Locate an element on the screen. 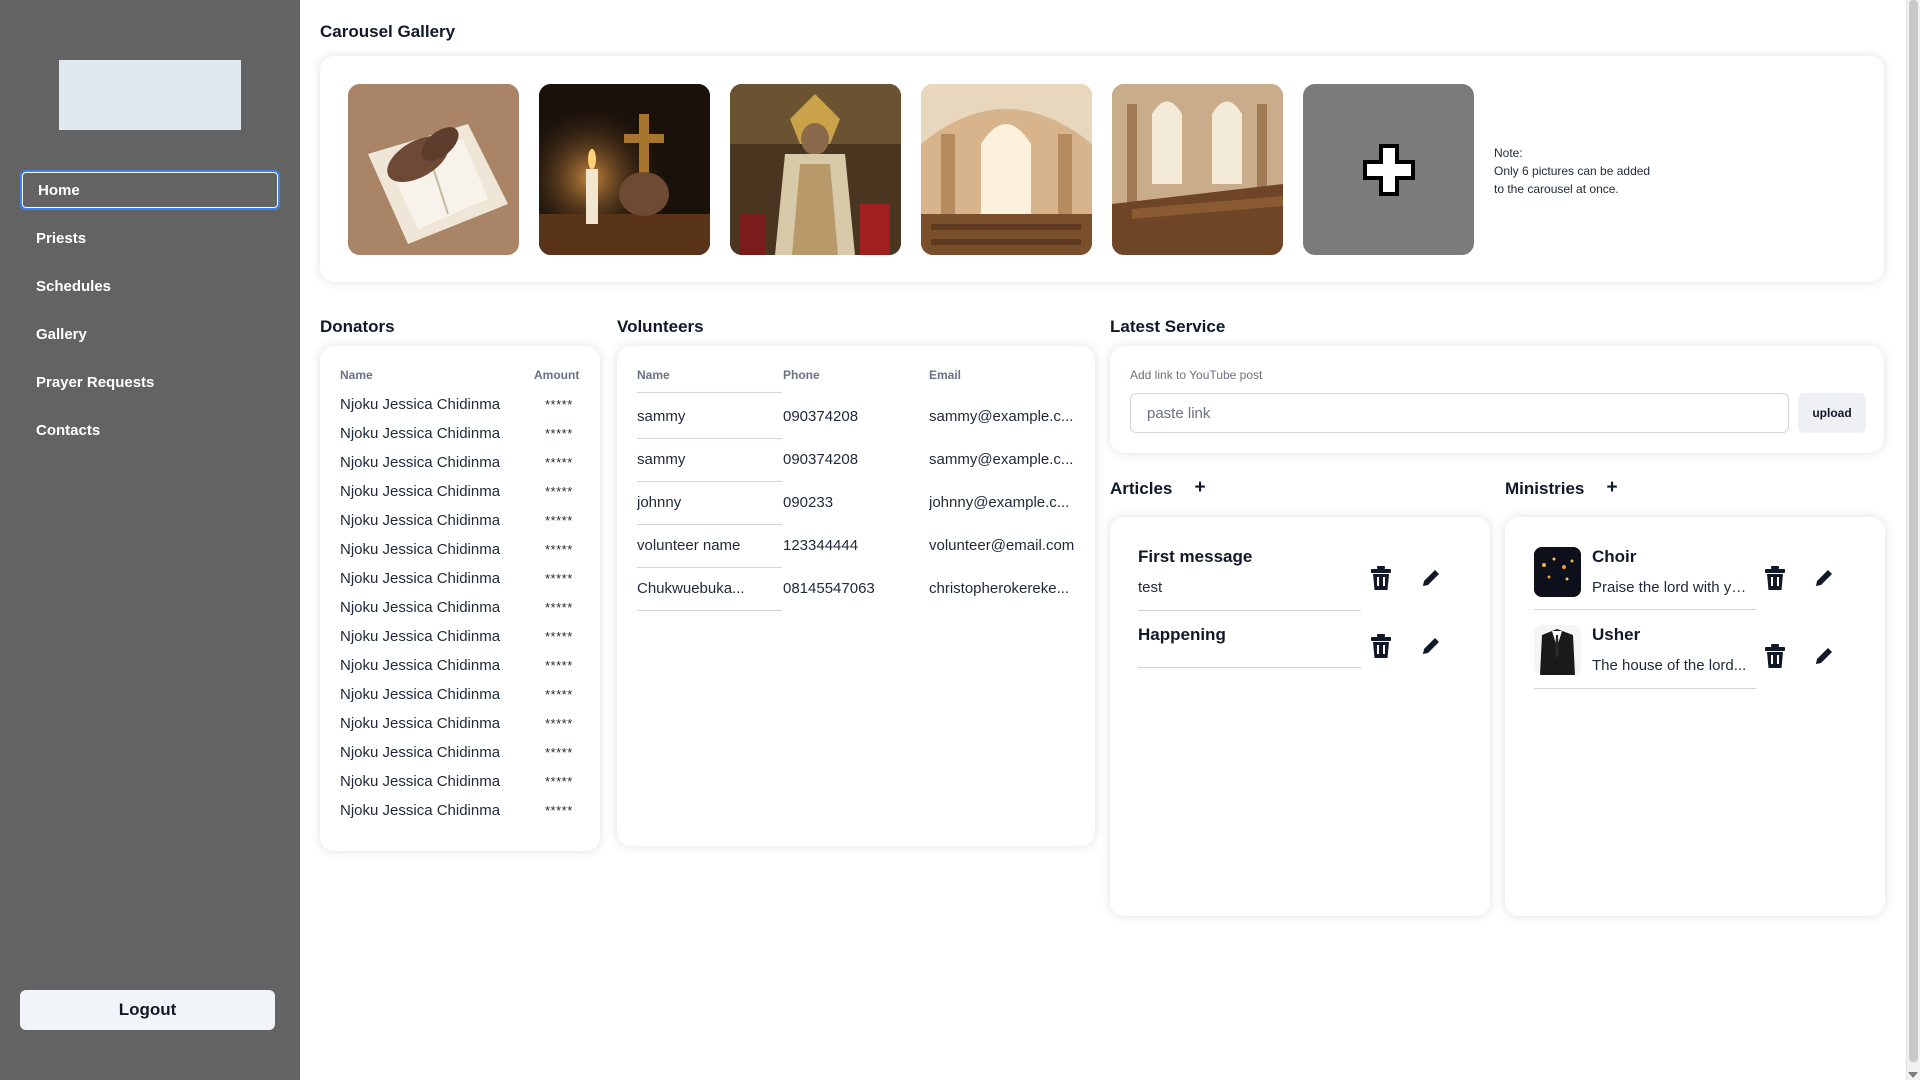 The height and width of the screenshot is (1080, 1920). latest-service-card: Add link to YouTube post upload is located at coordinates (1497, 399).